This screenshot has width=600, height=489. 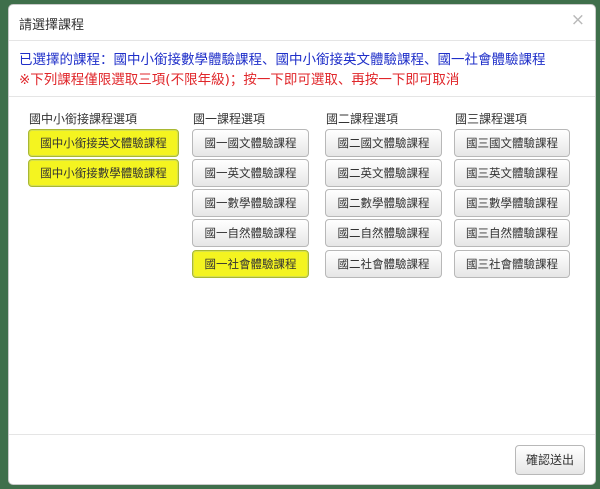 What do you see at coordinates (83, 119) in the screenshot?
I see `column-title-bridge: 國中小銜接課程選項` at bounding box center [83, 119].